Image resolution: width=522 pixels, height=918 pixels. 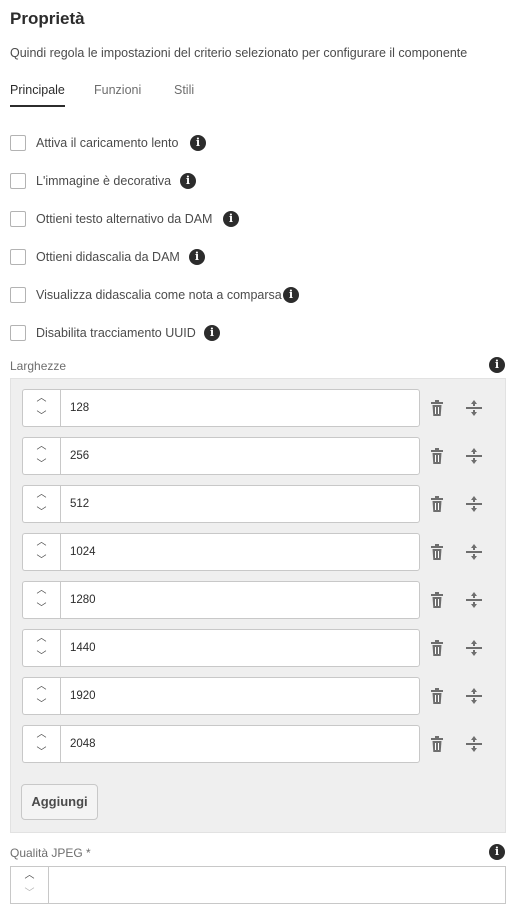 What do you see at coordinates (18, 143) in the screenshot?
I see `lazy-loading-checkbox` at bounding box center [18, 143].